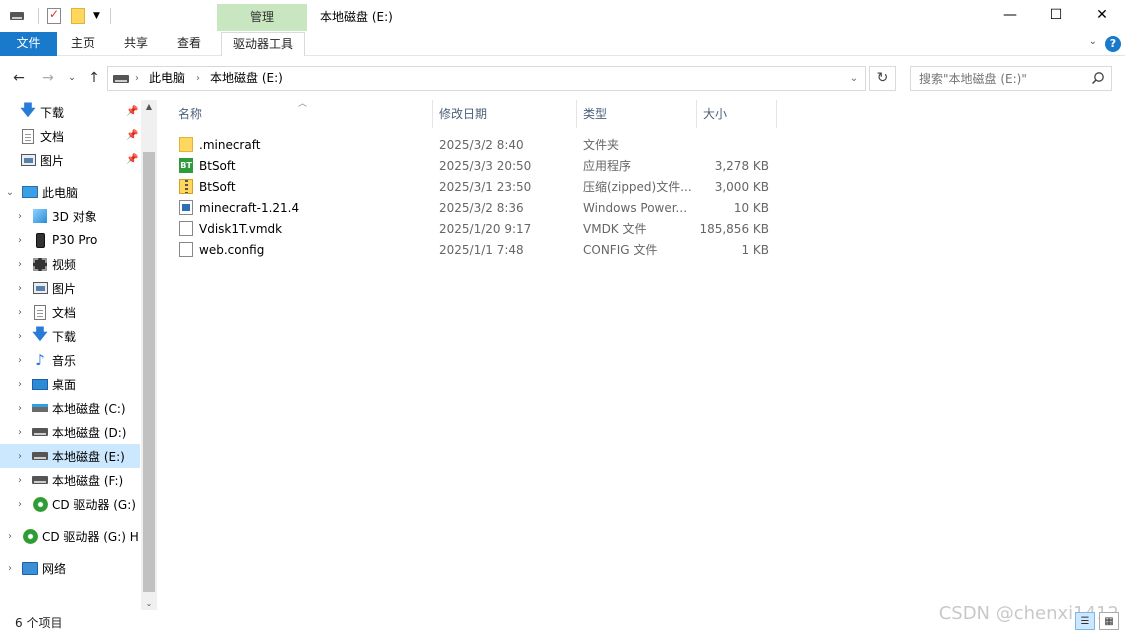 The image size is (1125, 634). What do you see at coordinates (1098, 78) in the screenshot?
I see `search-icon` at bounding box center [1098, 78].